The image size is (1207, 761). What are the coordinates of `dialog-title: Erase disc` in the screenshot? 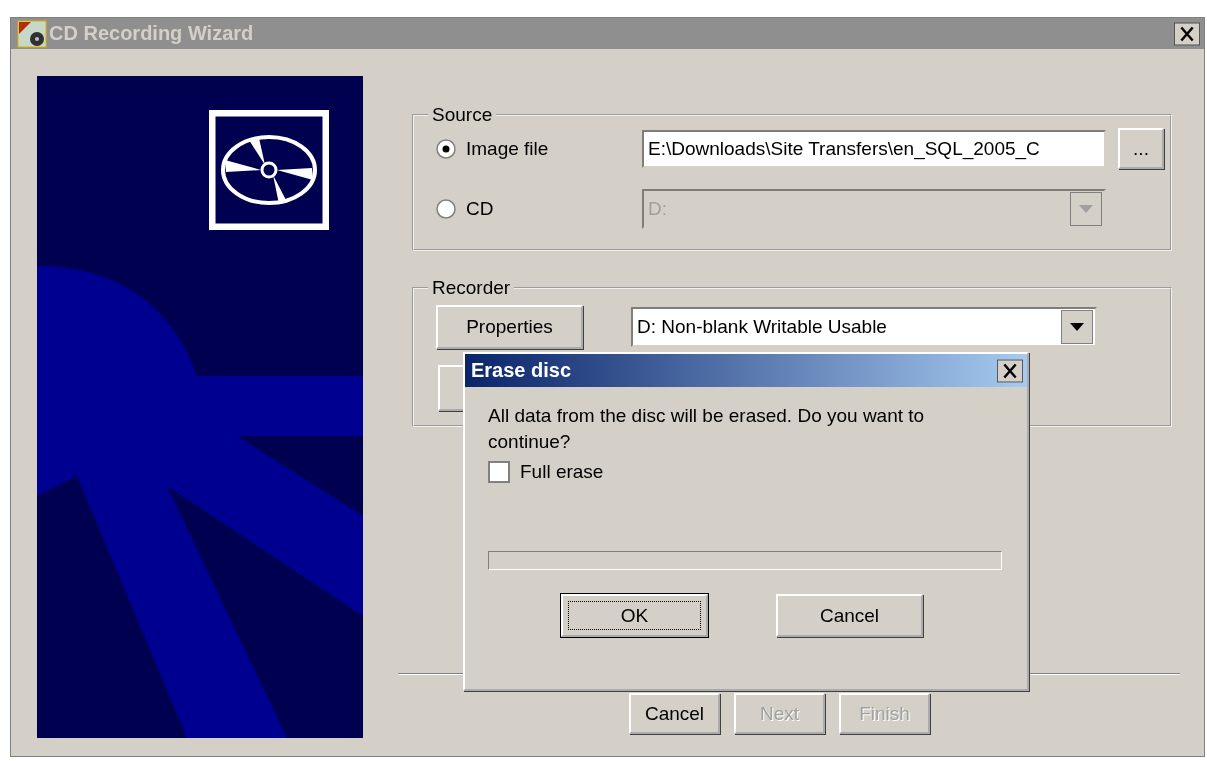 It's located at (522, 370).